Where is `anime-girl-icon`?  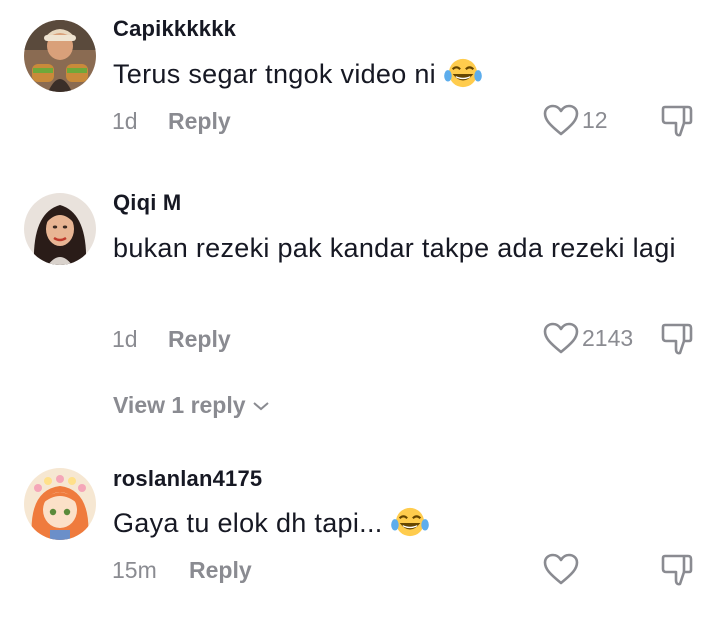
anime-girl-icon is located at coordinates (60, 504).